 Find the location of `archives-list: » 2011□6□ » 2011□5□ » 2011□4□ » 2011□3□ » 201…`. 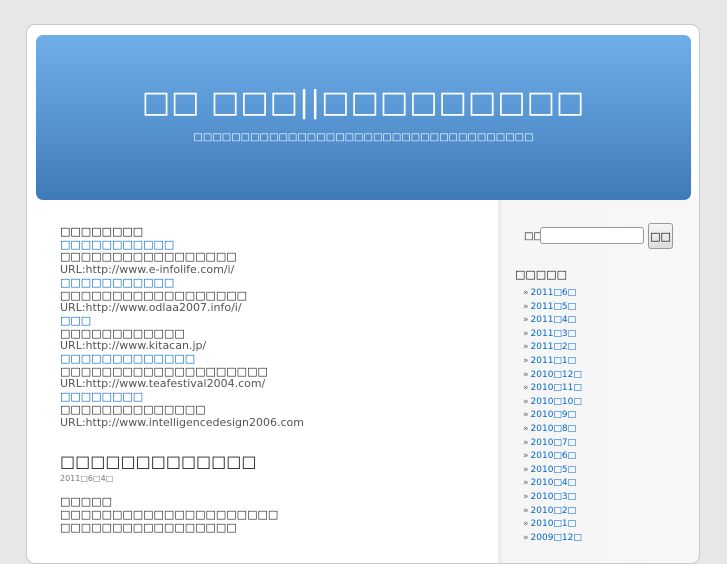

archives-list: » 2011□6□ » 2011□5□ » 2011□4□ » 2011□3□ » 201… is located at coordinates (552, 416).